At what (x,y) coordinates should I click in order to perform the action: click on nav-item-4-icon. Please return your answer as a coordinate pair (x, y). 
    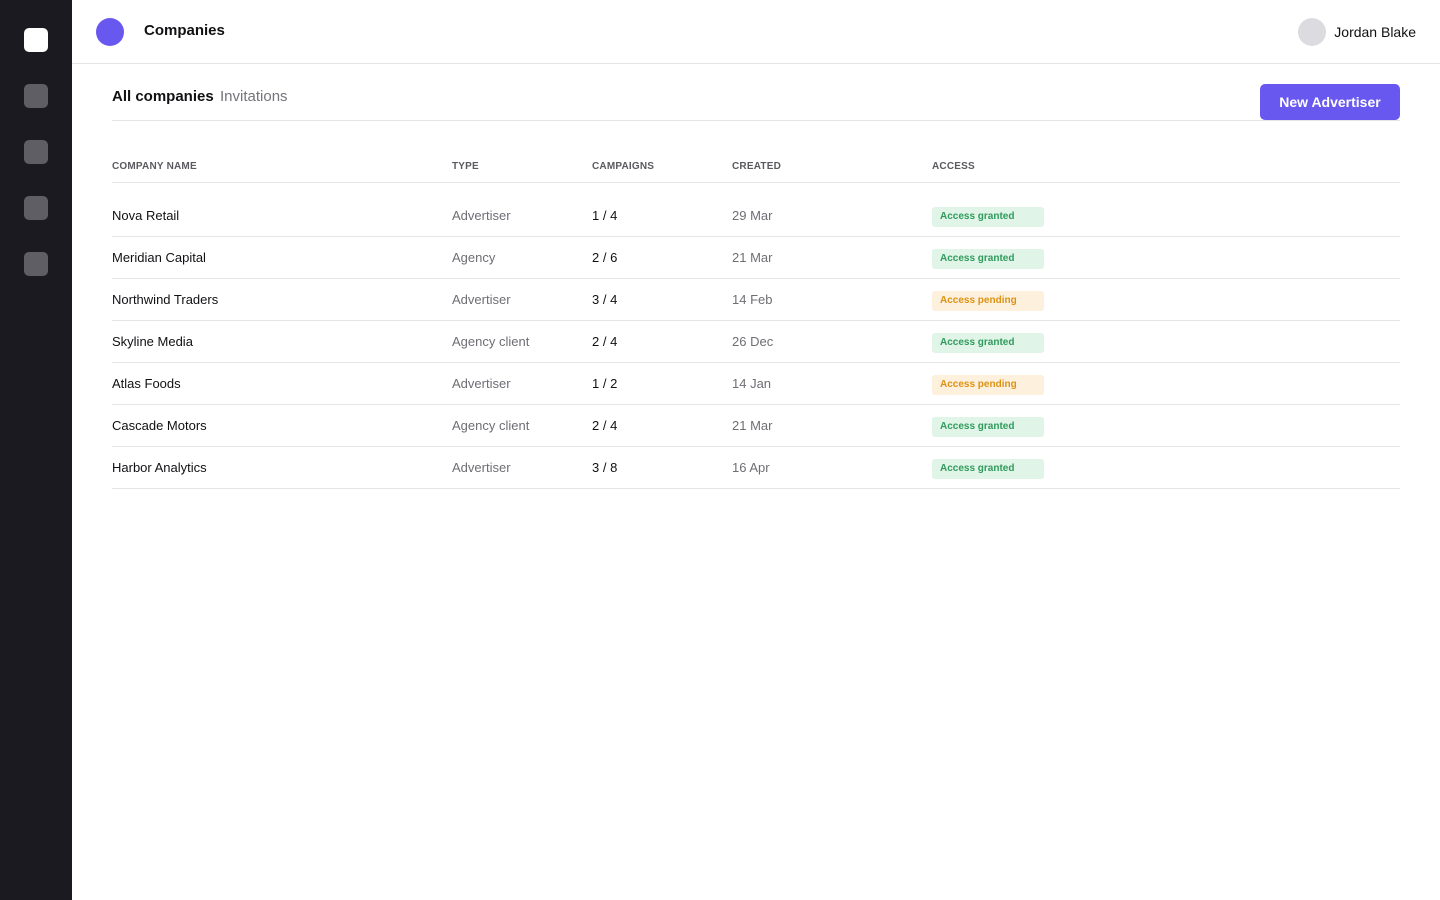
    Looking at the image, I should click on (36, 208).